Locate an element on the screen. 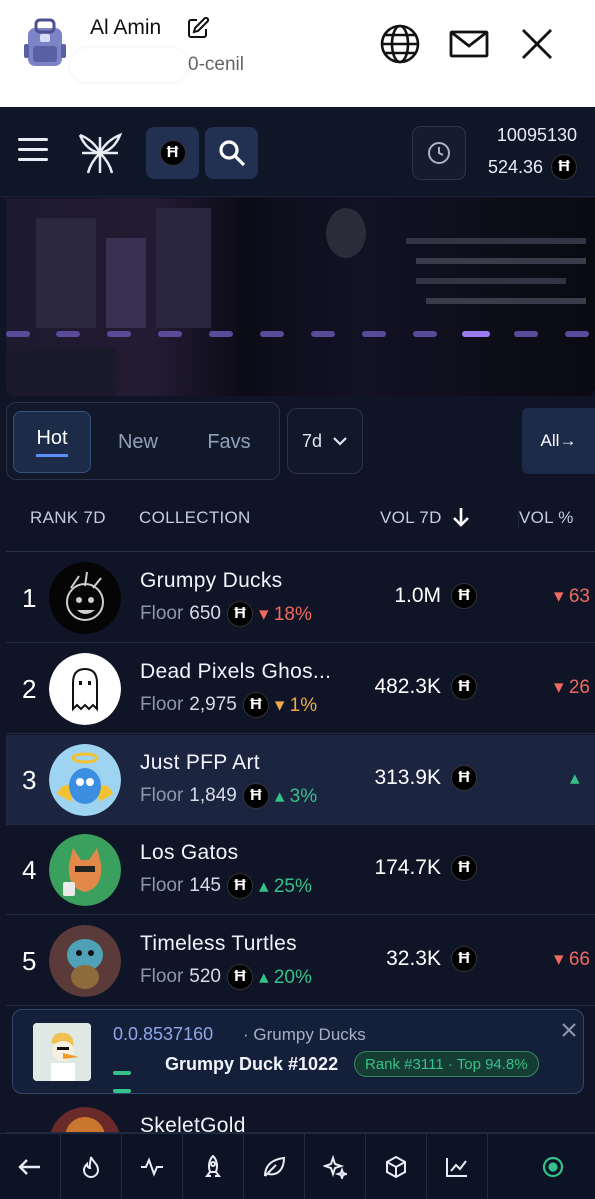 The image size is (595, 1199). column-collection: COLLECTION is located at coordinates (195, 518).